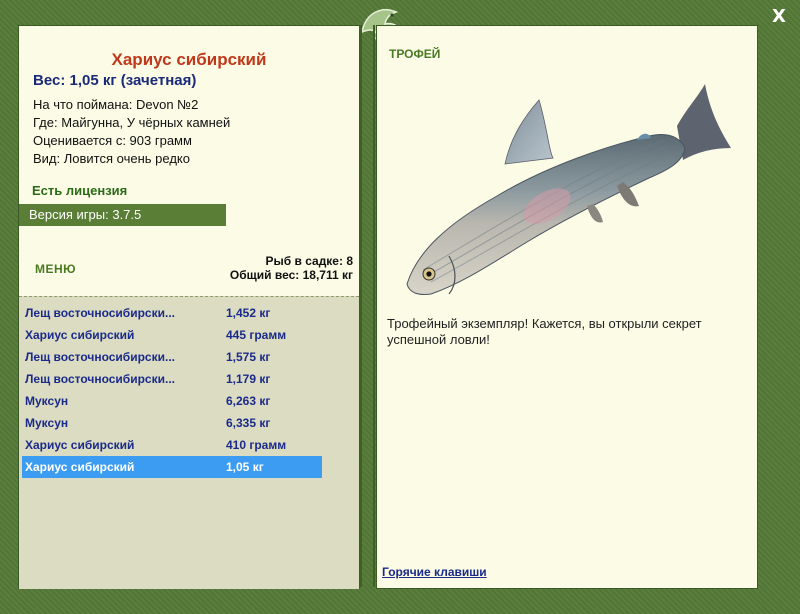 This screenshot has width=800, height=614. What do you see at coordinates (248, 423) in the screenshot?
I see `list-item-weight: 6,335 кг` at bounding box center [248, 423].